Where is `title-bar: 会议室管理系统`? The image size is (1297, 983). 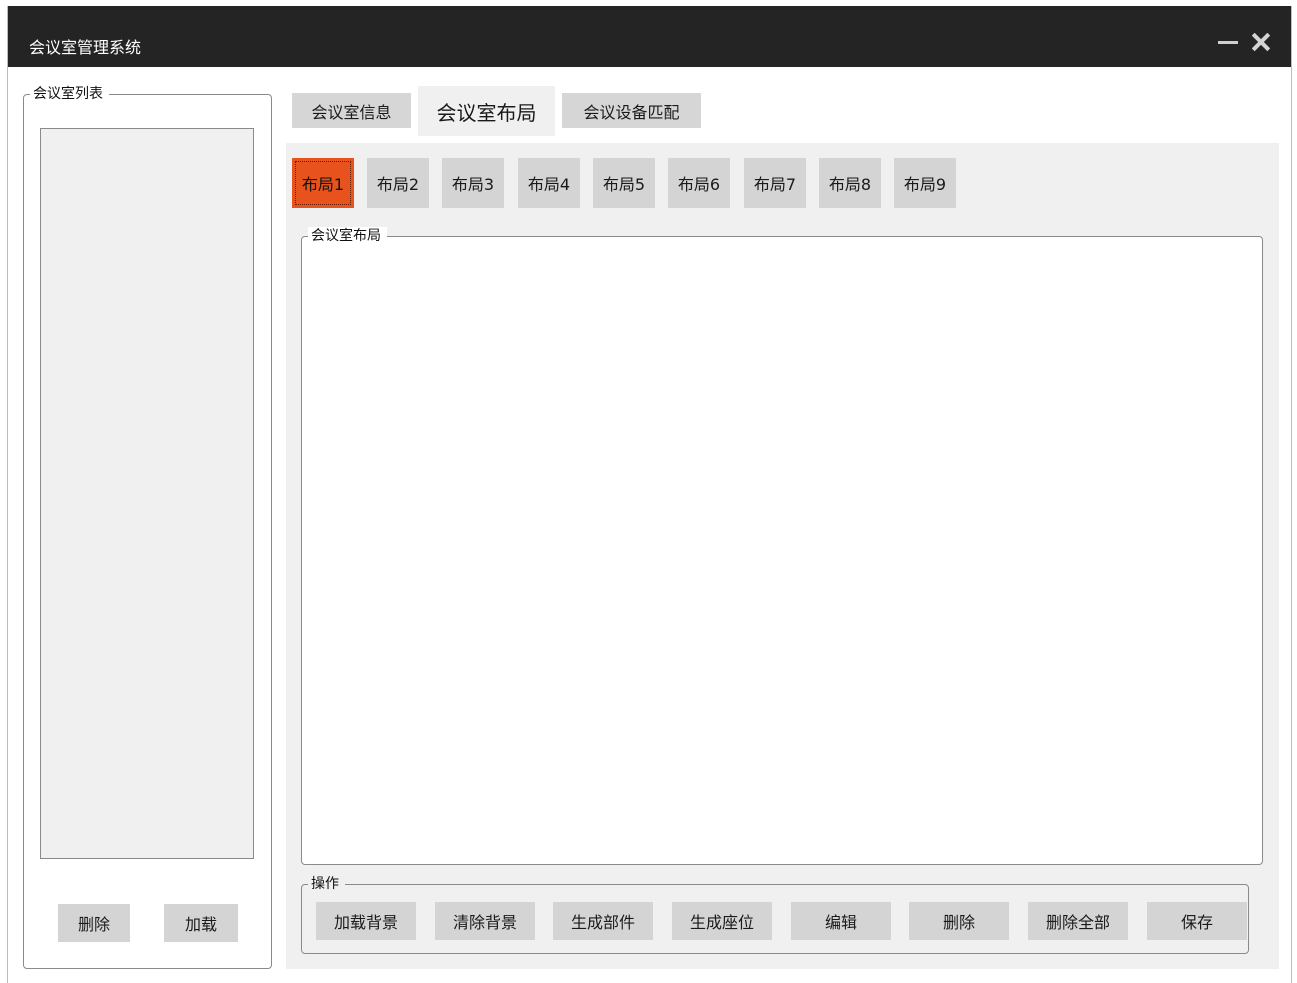
title-bar: 会议室管理系统 is located at coordinates (649, 36).